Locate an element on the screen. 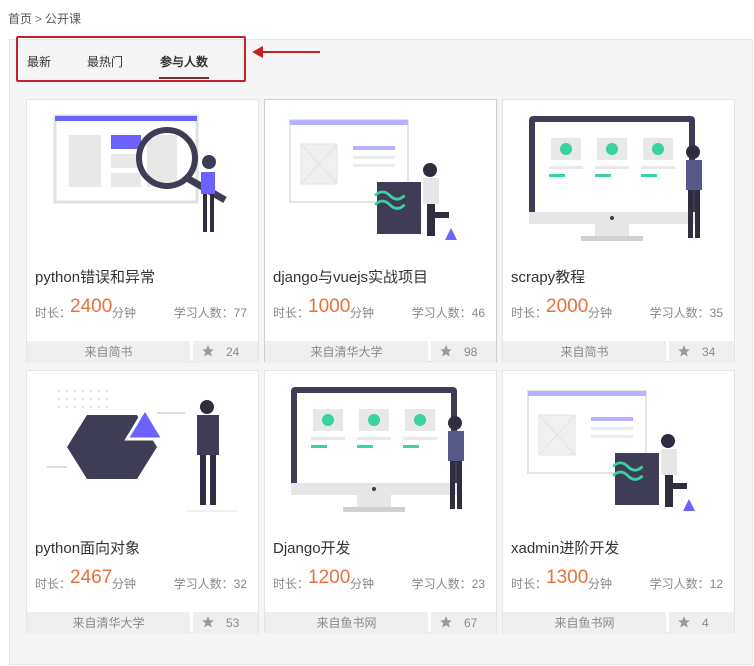 The image size is (754, 666). favorite-button: 67 is located at coordinates (463, 623).